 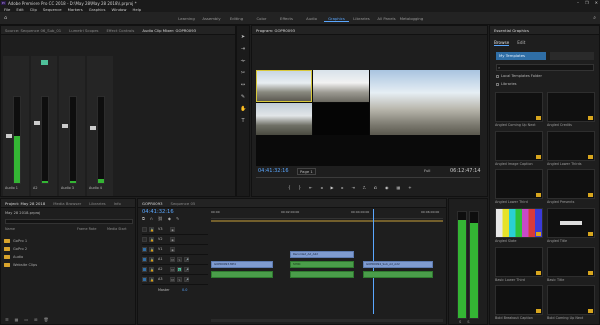 What do you see at coordinates (67, 203) in the screenshot?
I see `tab-media-browser: Media Browser` at bounding box center [67, 203].